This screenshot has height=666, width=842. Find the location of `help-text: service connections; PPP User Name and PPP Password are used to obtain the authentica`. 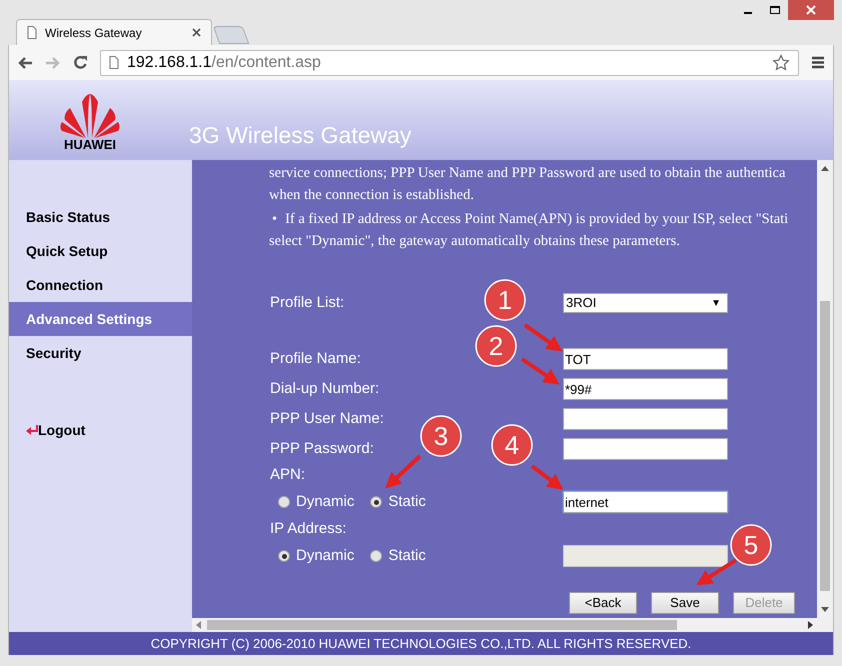

help-text: service connections; PPP User Name and PPP Password are used to obtain the authentica is located at coordinates (527, 173).